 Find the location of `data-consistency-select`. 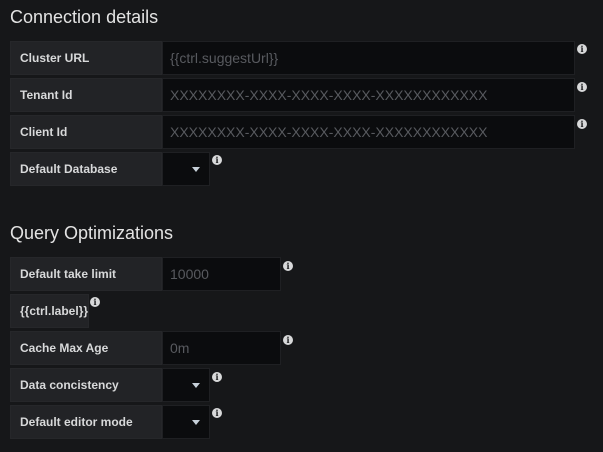

data-consistency-select is located at coordinates (186, 385).